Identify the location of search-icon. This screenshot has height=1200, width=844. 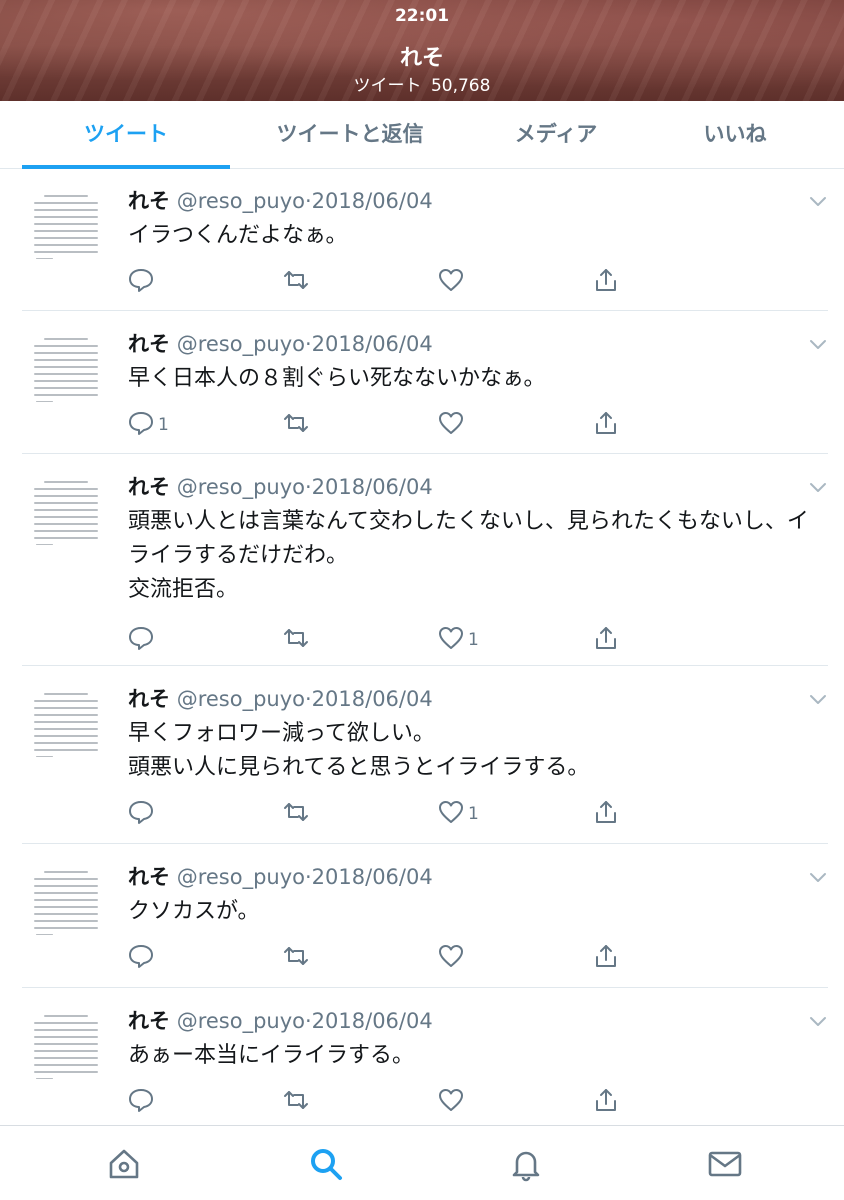
(326, 1164).